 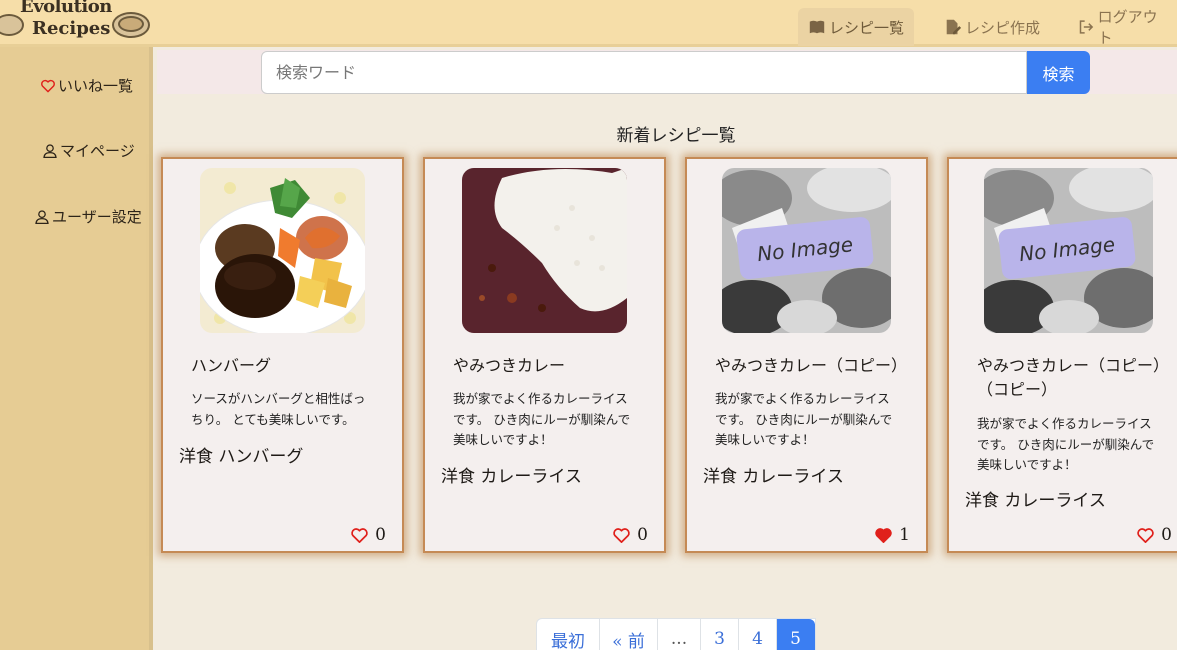 I want to click on nav-create-recipe-label: レシピ作成, so click(x=1003, y=27).